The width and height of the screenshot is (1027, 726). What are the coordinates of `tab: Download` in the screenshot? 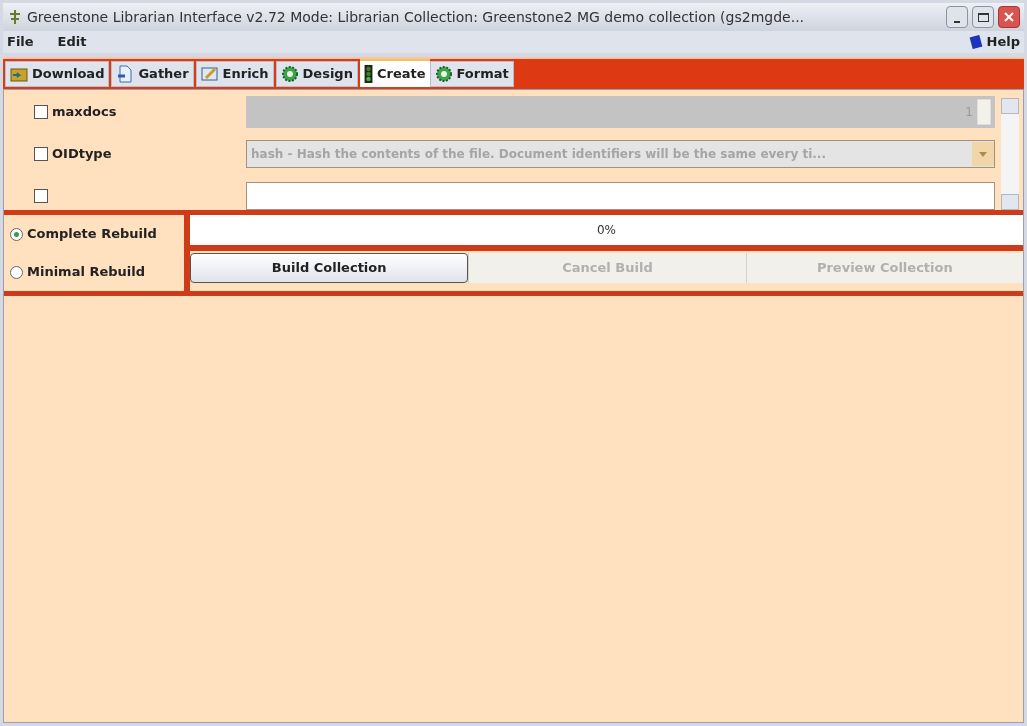 It's located at (57, 74).